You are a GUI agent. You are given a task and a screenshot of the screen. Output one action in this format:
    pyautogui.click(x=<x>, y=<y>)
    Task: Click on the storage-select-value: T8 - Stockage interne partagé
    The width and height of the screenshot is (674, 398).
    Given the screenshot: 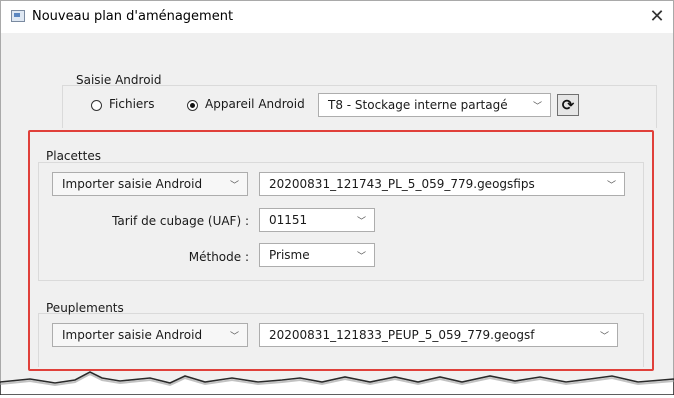 What is the action you would take?
    pyautogui.click(x=418, y=105)
    